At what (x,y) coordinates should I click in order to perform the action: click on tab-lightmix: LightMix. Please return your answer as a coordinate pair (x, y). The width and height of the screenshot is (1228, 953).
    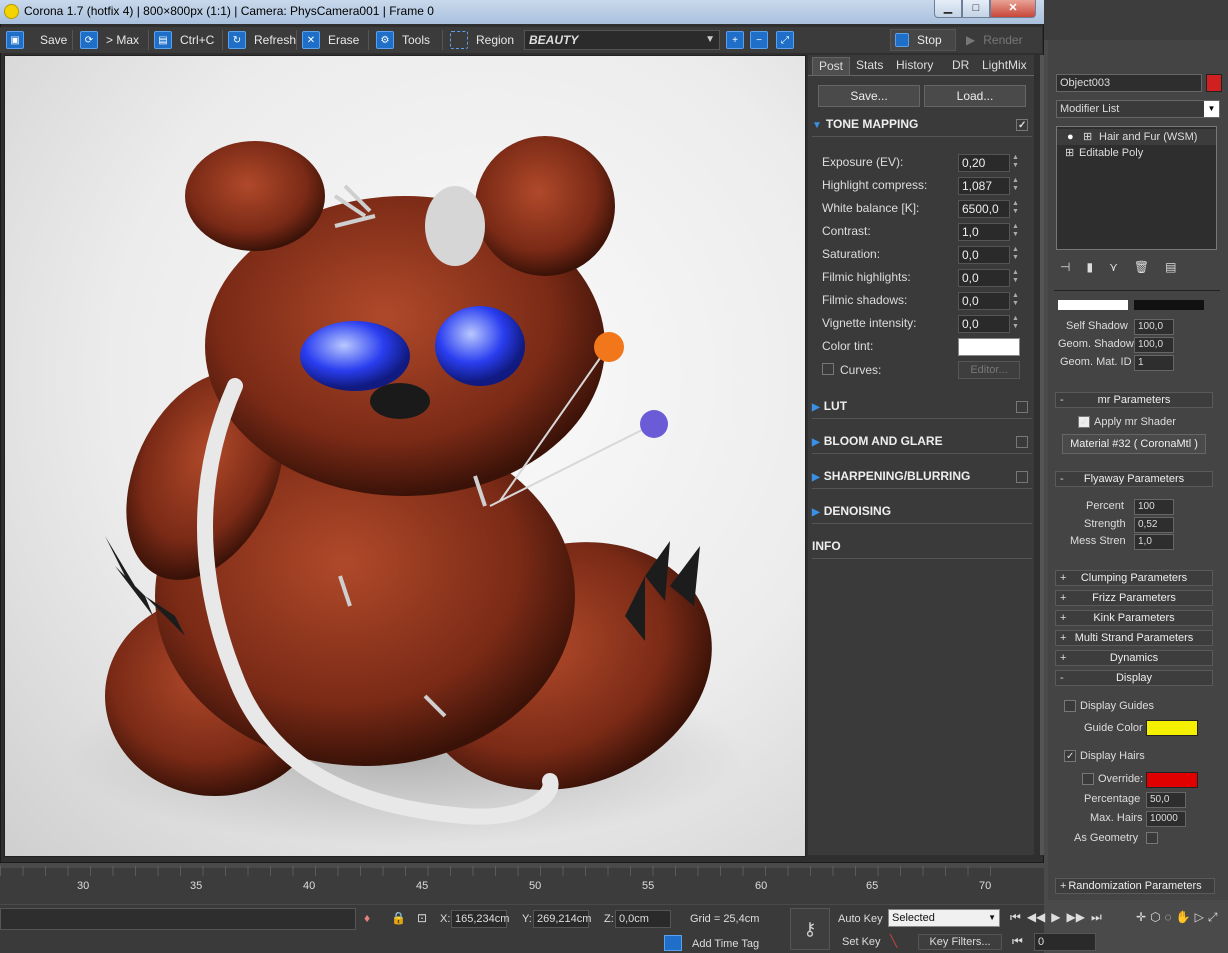
    Looking at the image, I should click on (1004, 66).